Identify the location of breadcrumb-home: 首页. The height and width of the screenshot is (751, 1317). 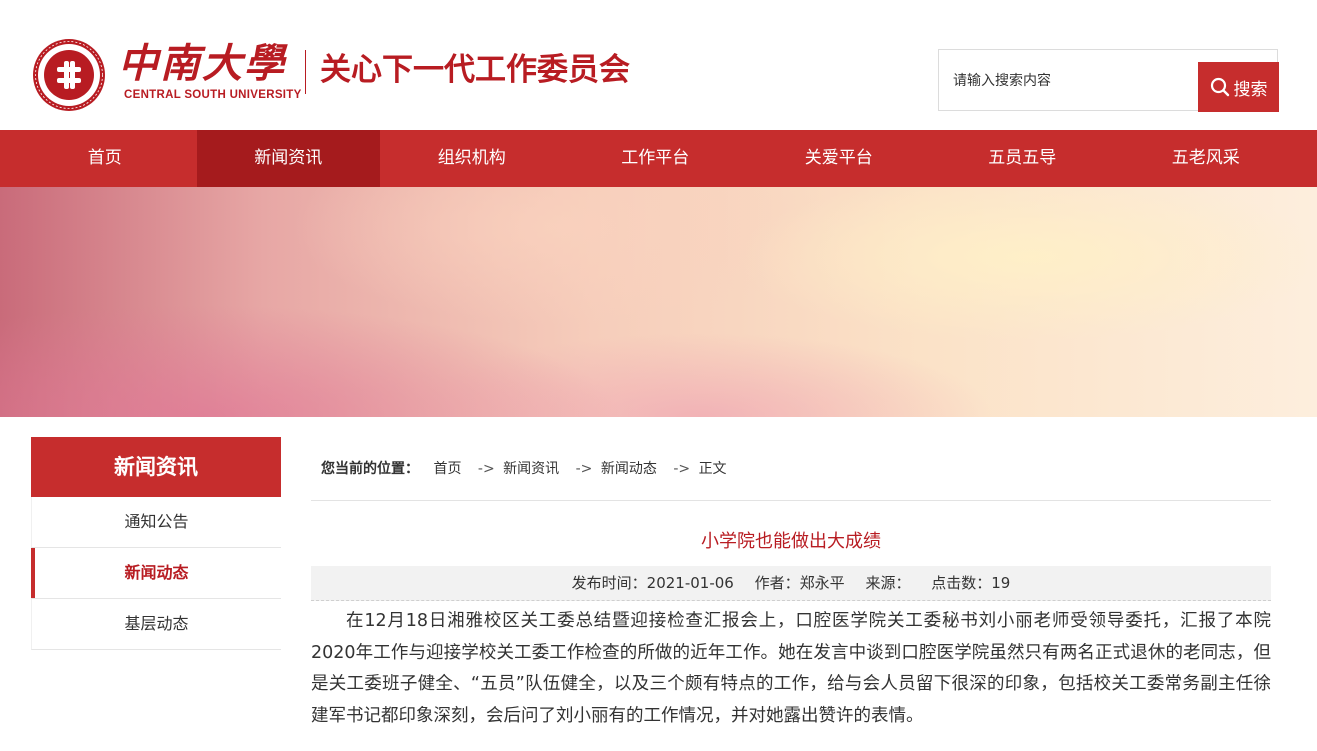
(447, 469).